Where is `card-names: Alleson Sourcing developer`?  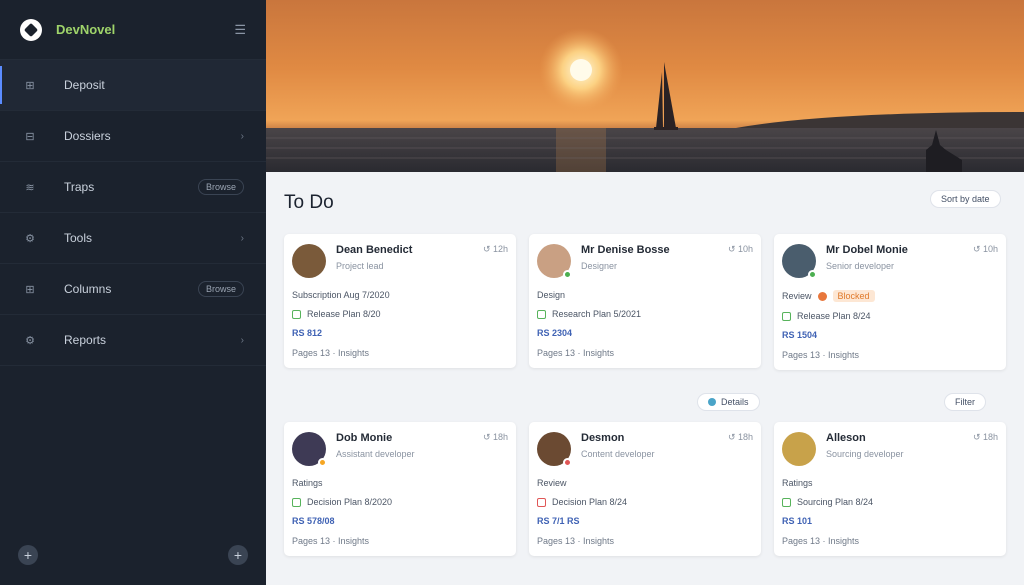
card-names: Alleson Sourcing developer is located at coordinates (865, 445).